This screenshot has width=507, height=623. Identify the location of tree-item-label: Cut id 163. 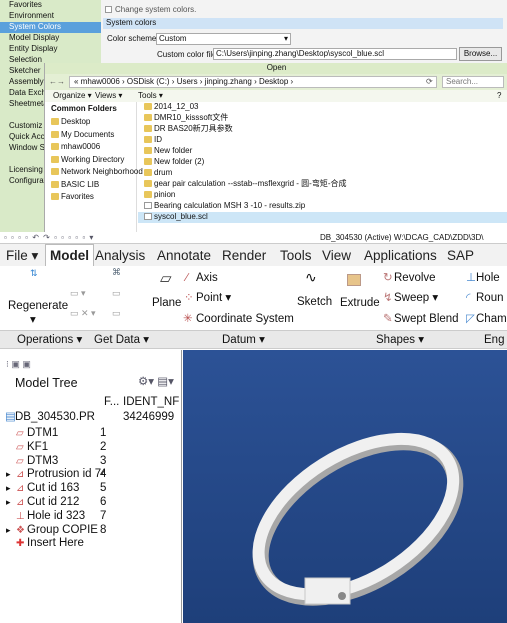
(53, 488).